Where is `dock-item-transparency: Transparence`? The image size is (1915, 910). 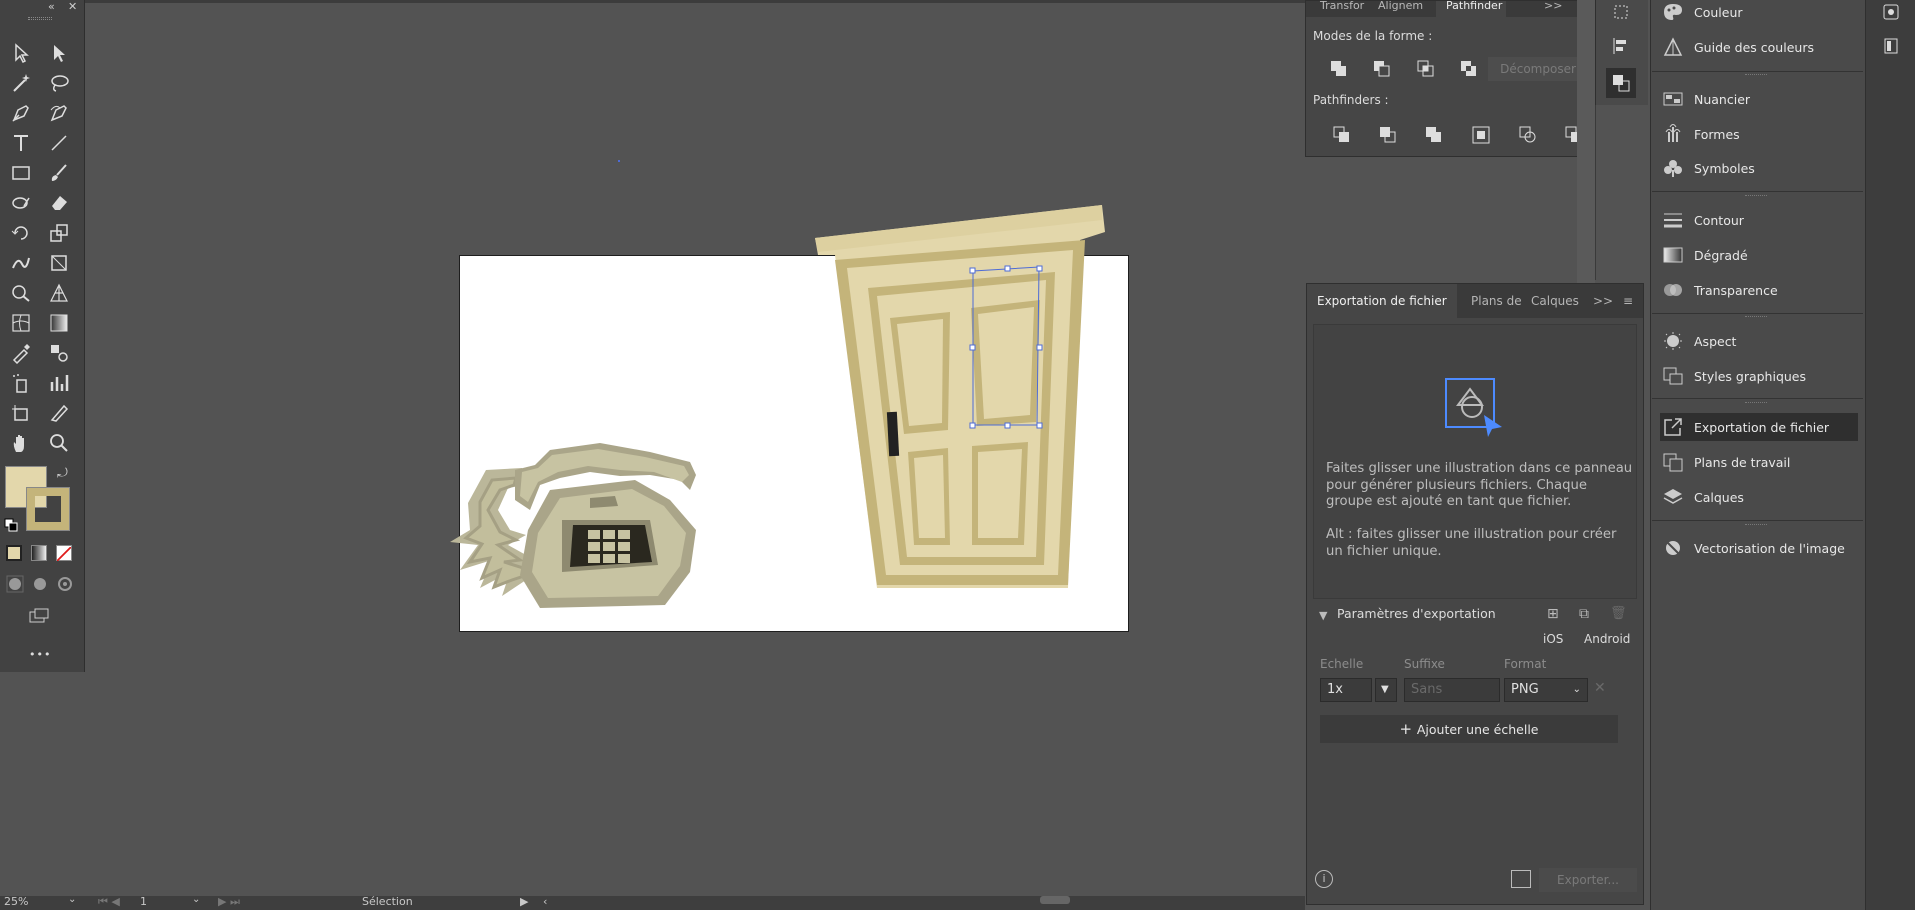 dock-item-transparency: Transparence is located at coordinates (1759, 290).